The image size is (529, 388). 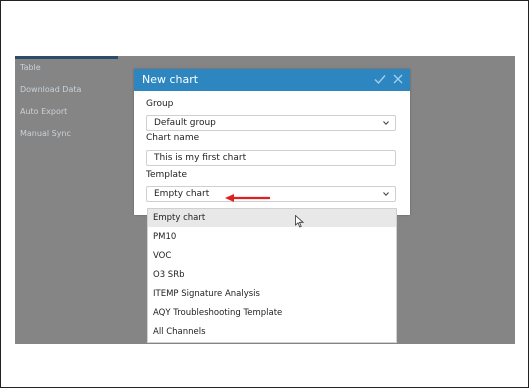 I want to click on close-icon, so click(x=398, y=79).